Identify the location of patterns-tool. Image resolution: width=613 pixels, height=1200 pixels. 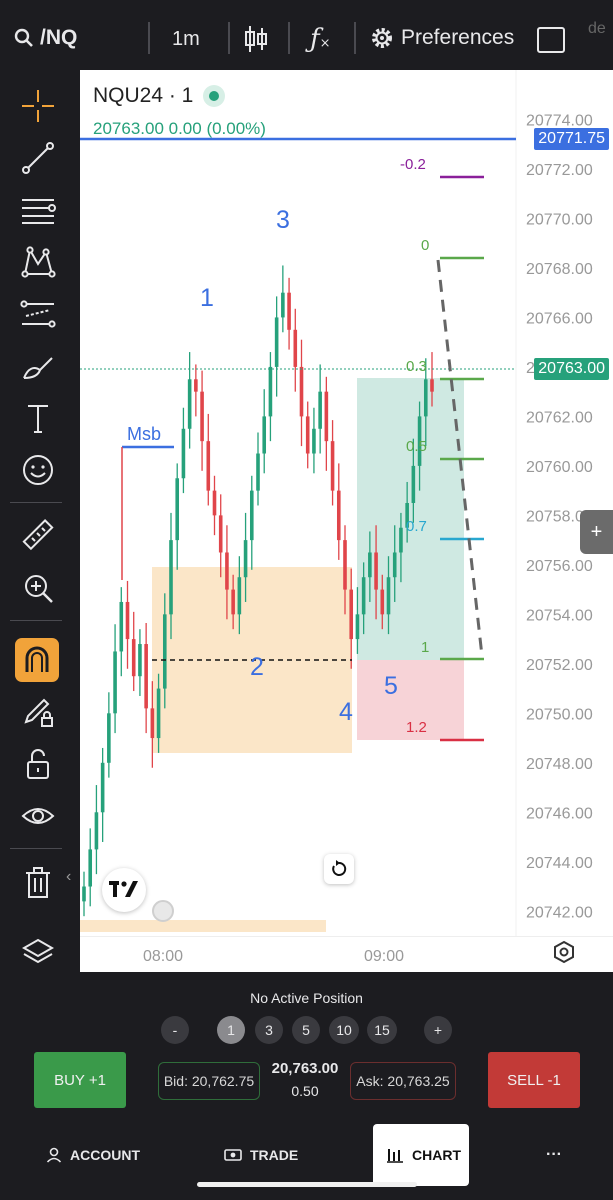
(38, 262).